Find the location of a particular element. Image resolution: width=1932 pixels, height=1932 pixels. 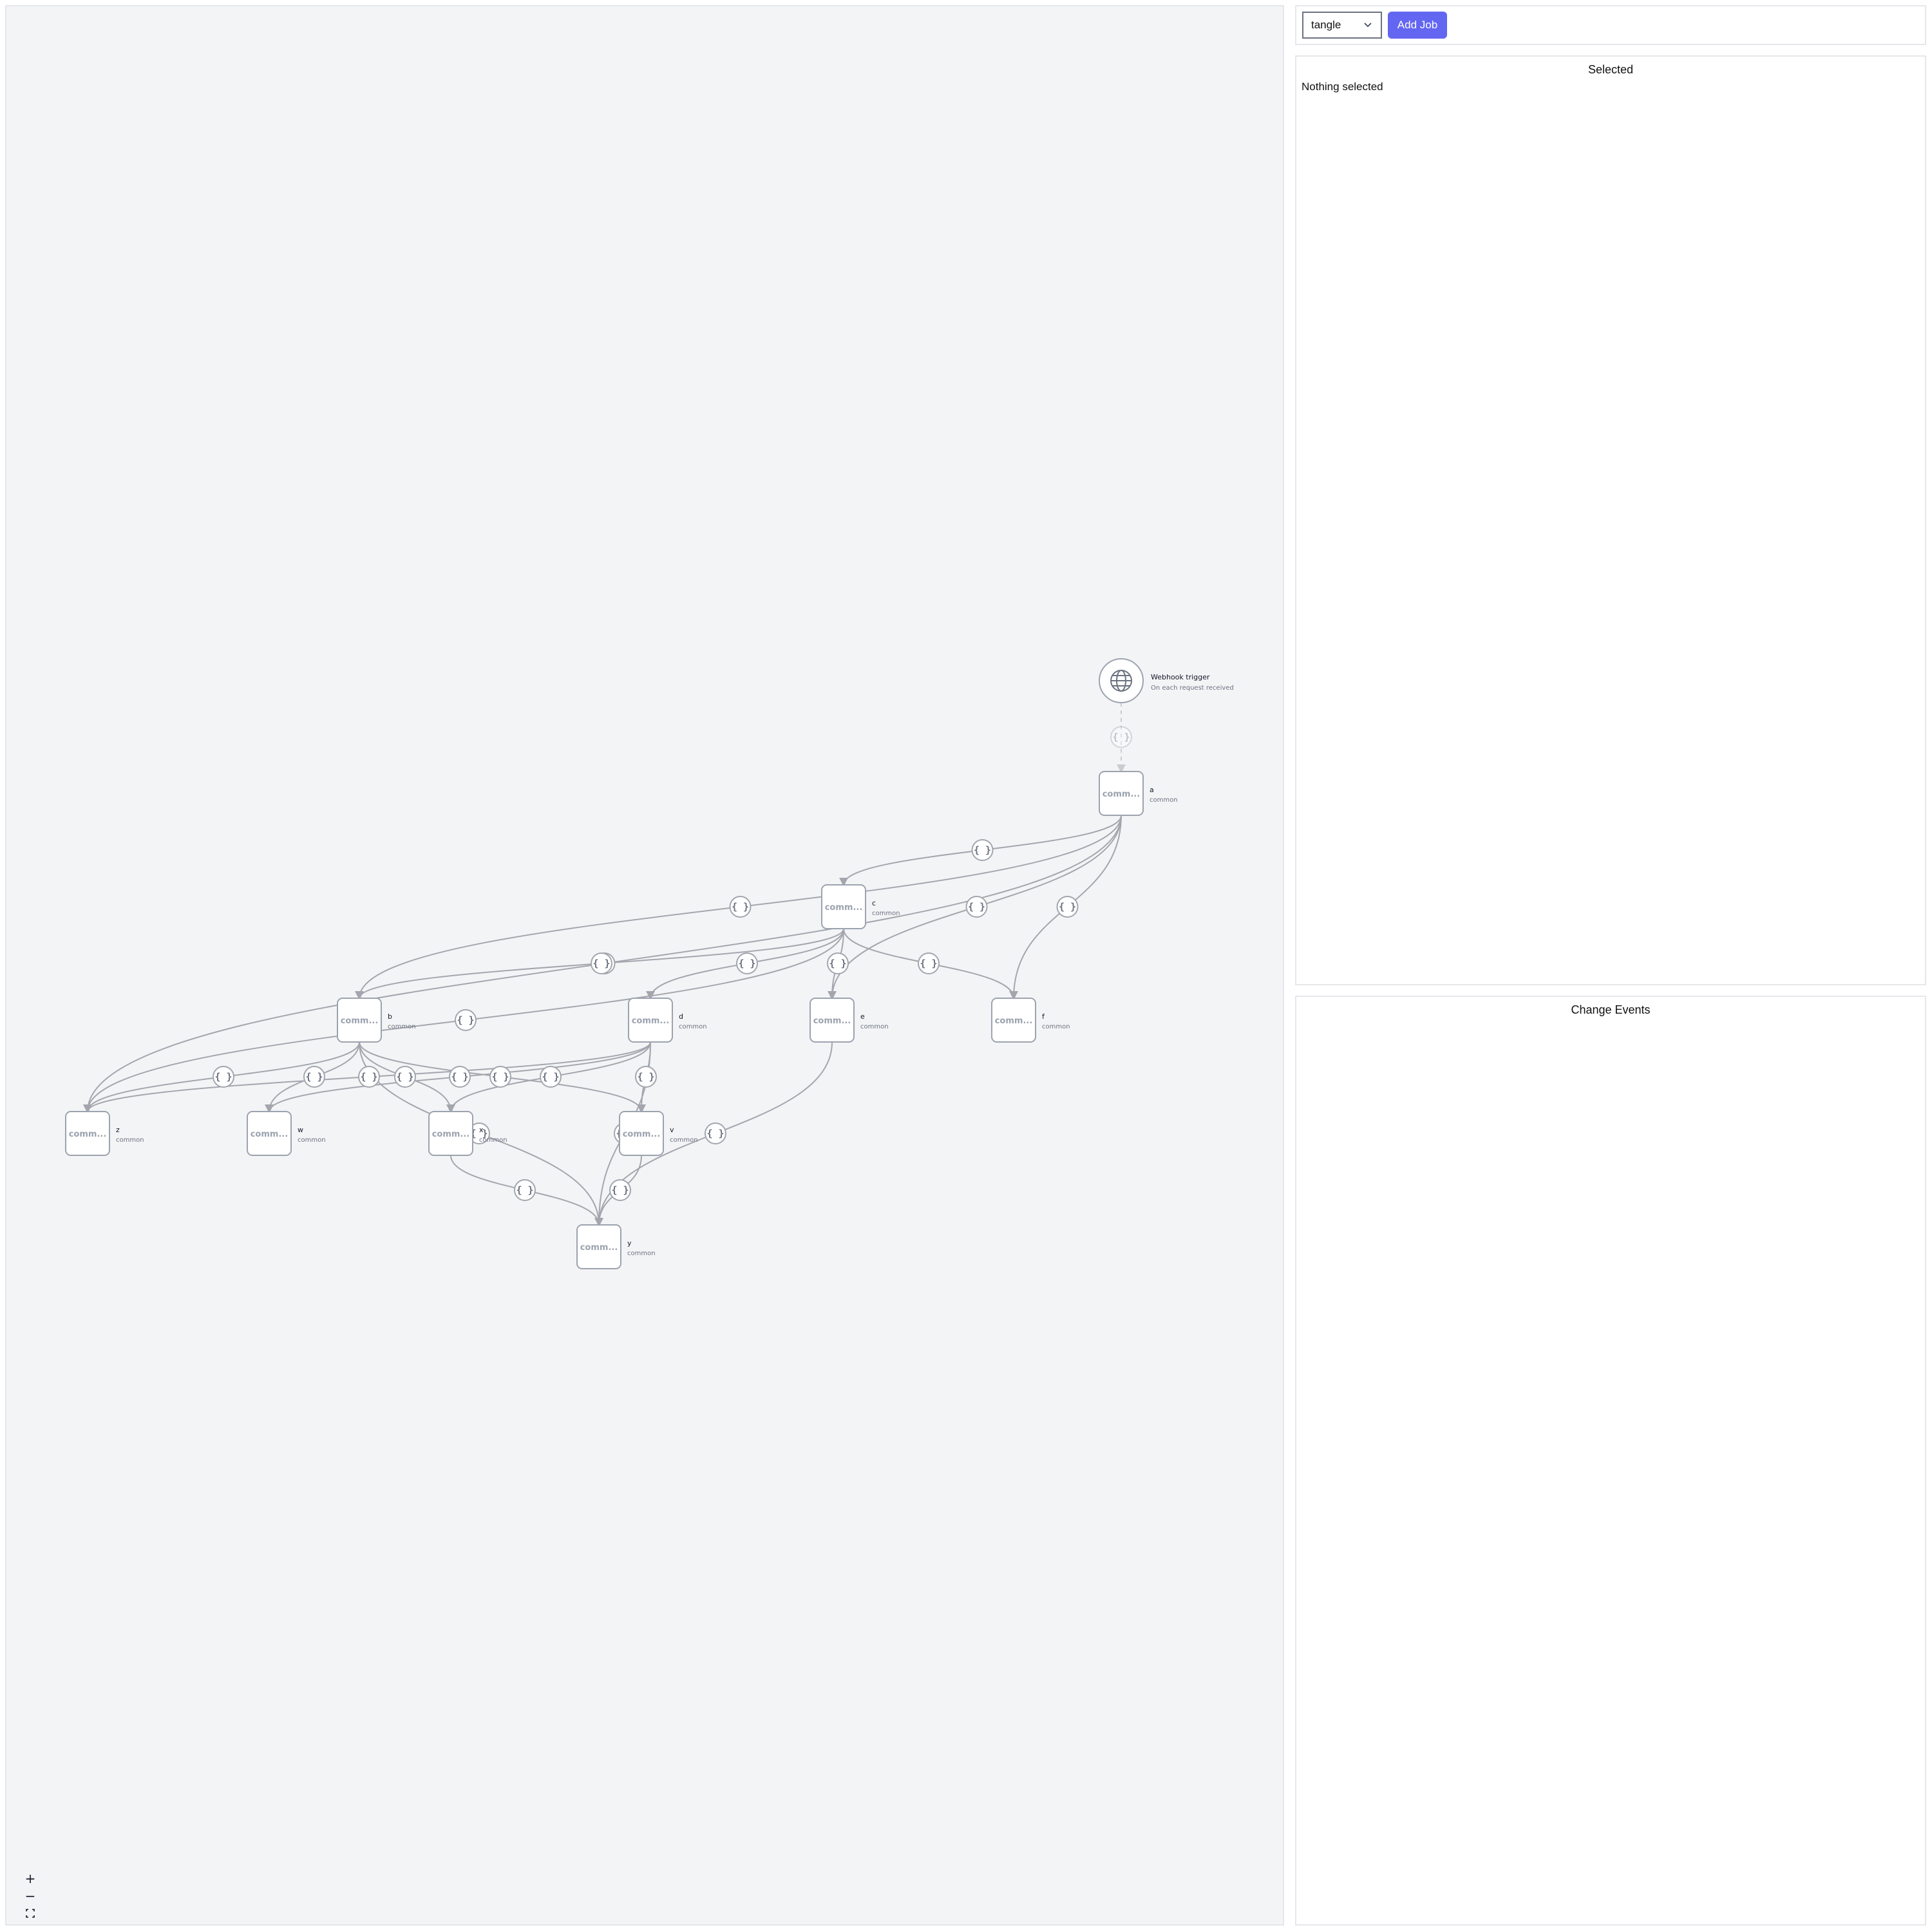

trigger-subtitle: On each request received is located at coordinates (1192, 688).